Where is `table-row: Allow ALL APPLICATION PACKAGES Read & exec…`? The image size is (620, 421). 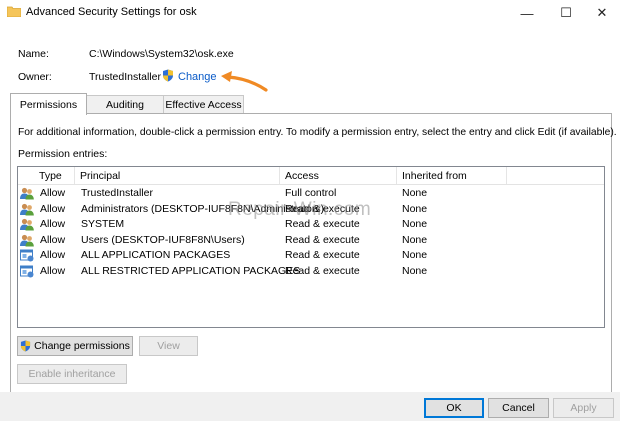
table-row: Allow ALL APPLICATION PACKAGES Read & exec… is located at coordinates (311, 256).